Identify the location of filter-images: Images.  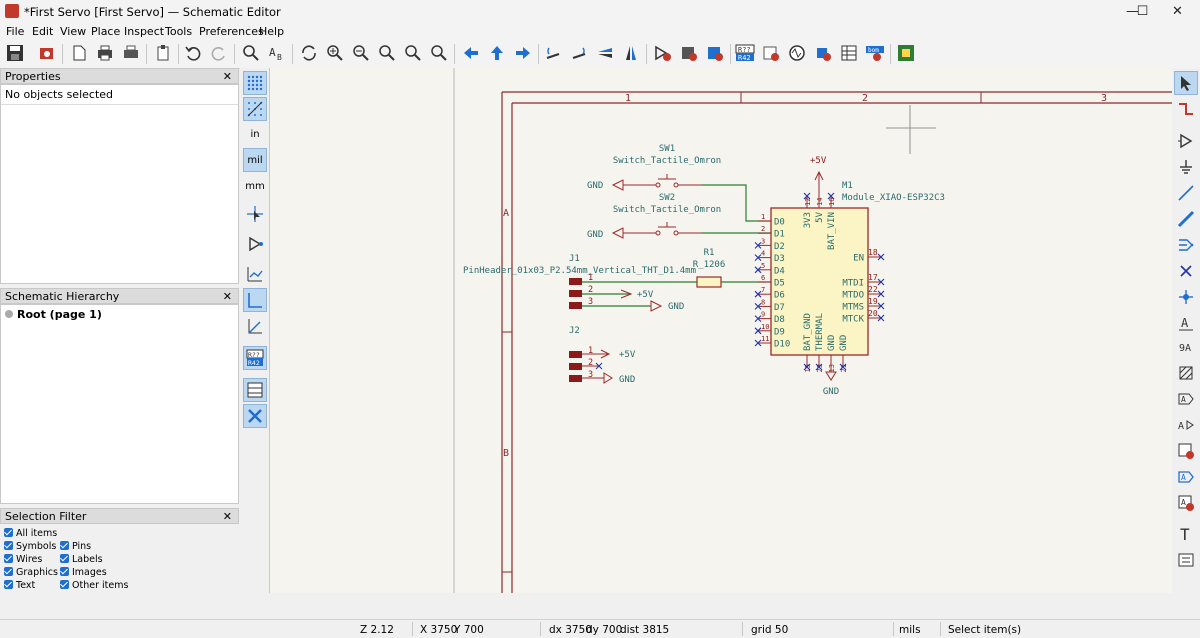
(83, 572).